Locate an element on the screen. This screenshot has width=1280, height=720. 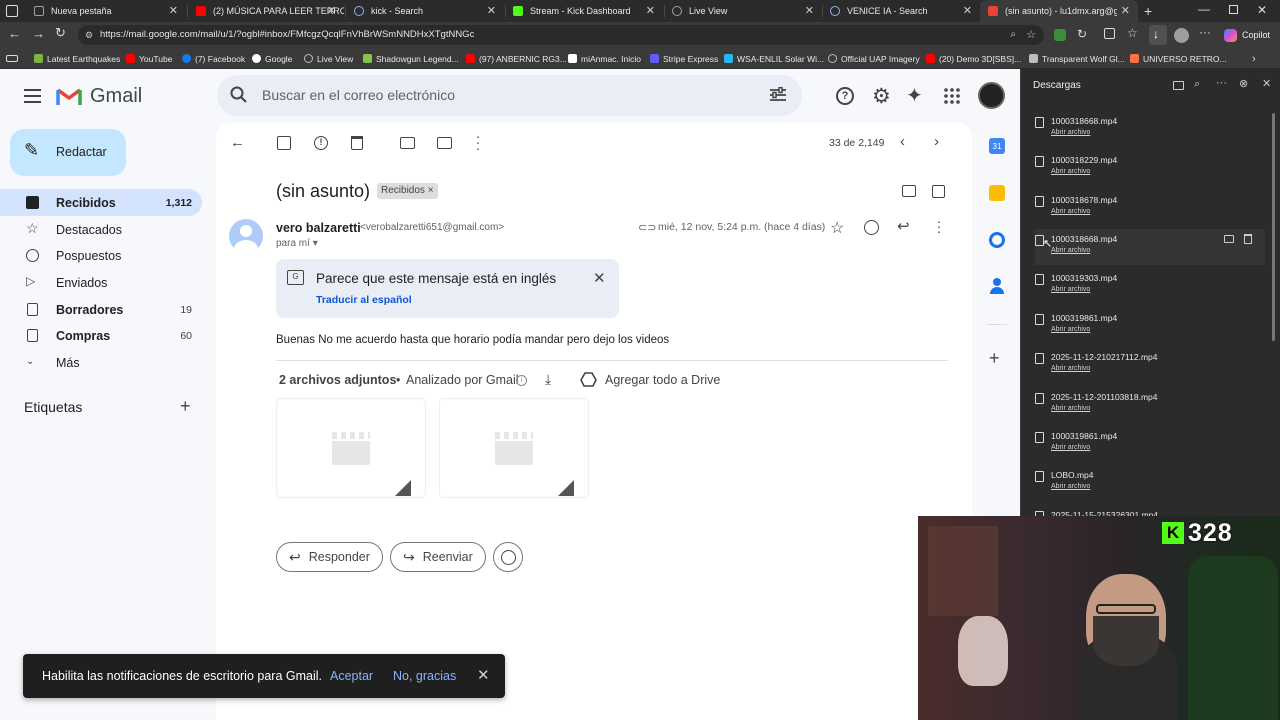
move-to-icon is located at coordinates (444, 143).